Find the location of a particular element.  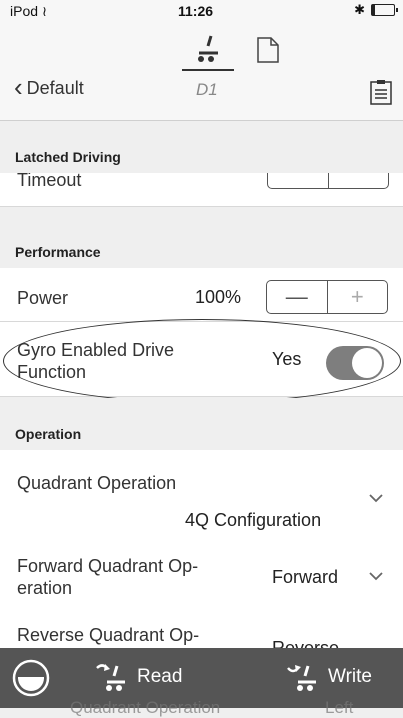

device-wifi: iPod ≀ is located at coordinates (28, 11).